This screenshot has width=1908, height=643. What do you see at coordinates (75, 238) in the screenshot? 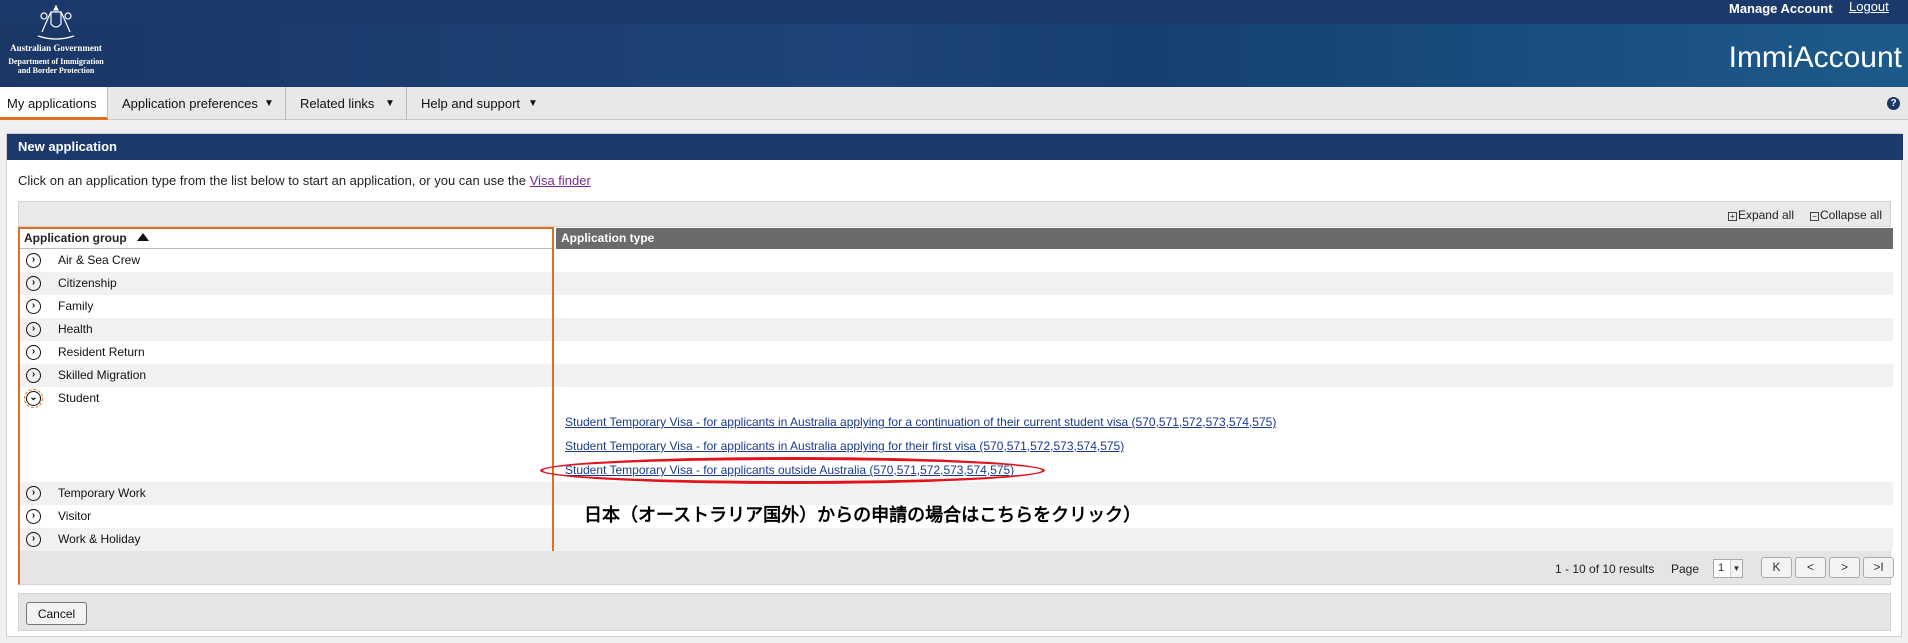
I see `column-header-label: Application group` at bounding box center [75, 238].